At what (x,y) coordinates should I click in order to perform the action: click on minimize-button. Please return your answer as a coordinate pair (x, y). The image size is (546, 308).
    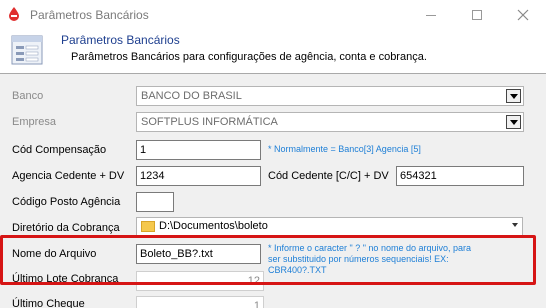
    Looking at the image, I should click on (431, 15).